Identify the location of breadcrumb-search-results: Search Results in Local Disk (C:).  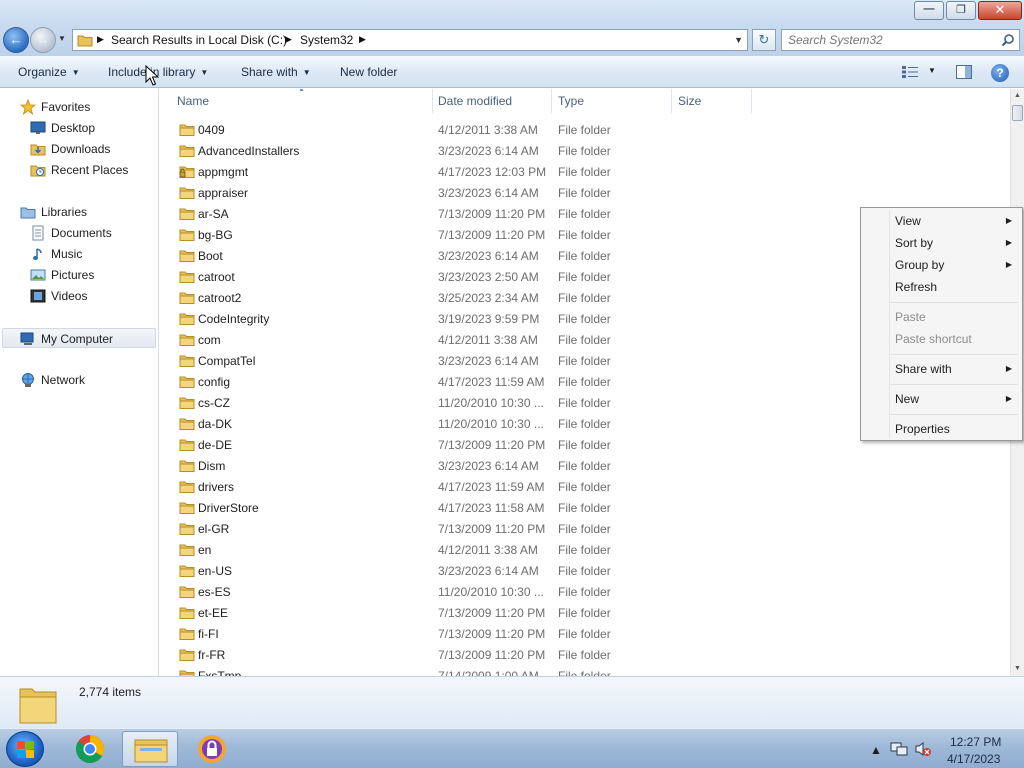
(199, 40).